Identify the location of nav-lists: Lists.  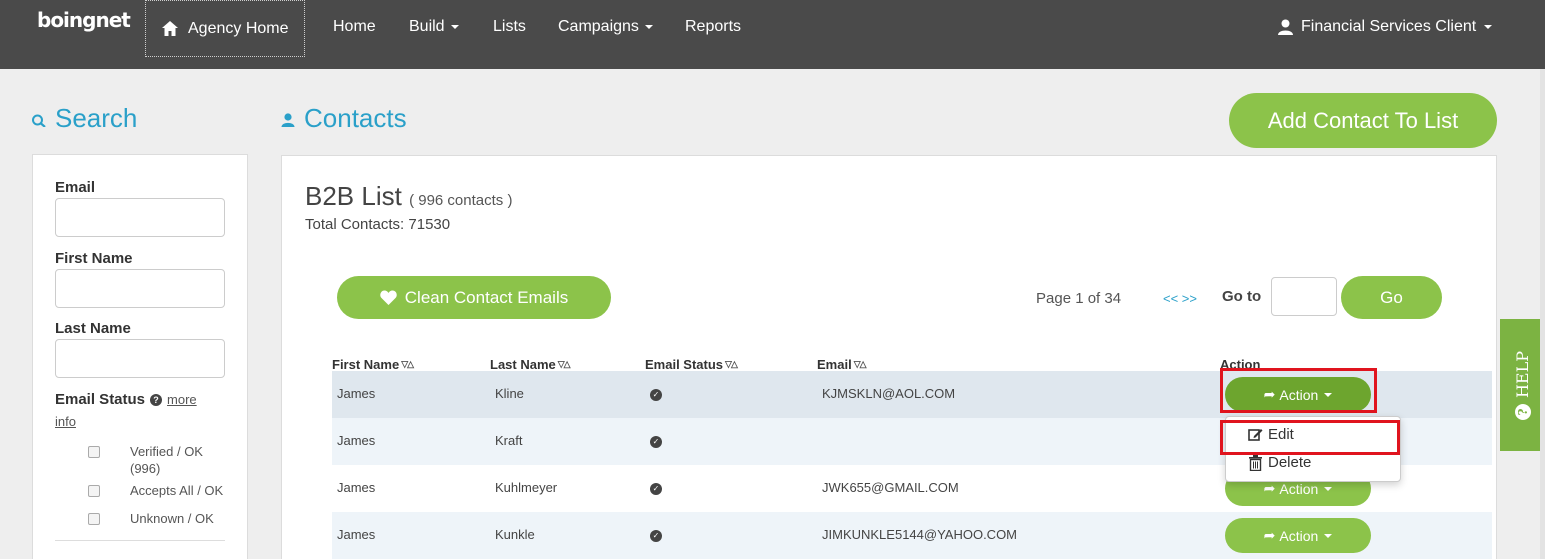
(509, 27).